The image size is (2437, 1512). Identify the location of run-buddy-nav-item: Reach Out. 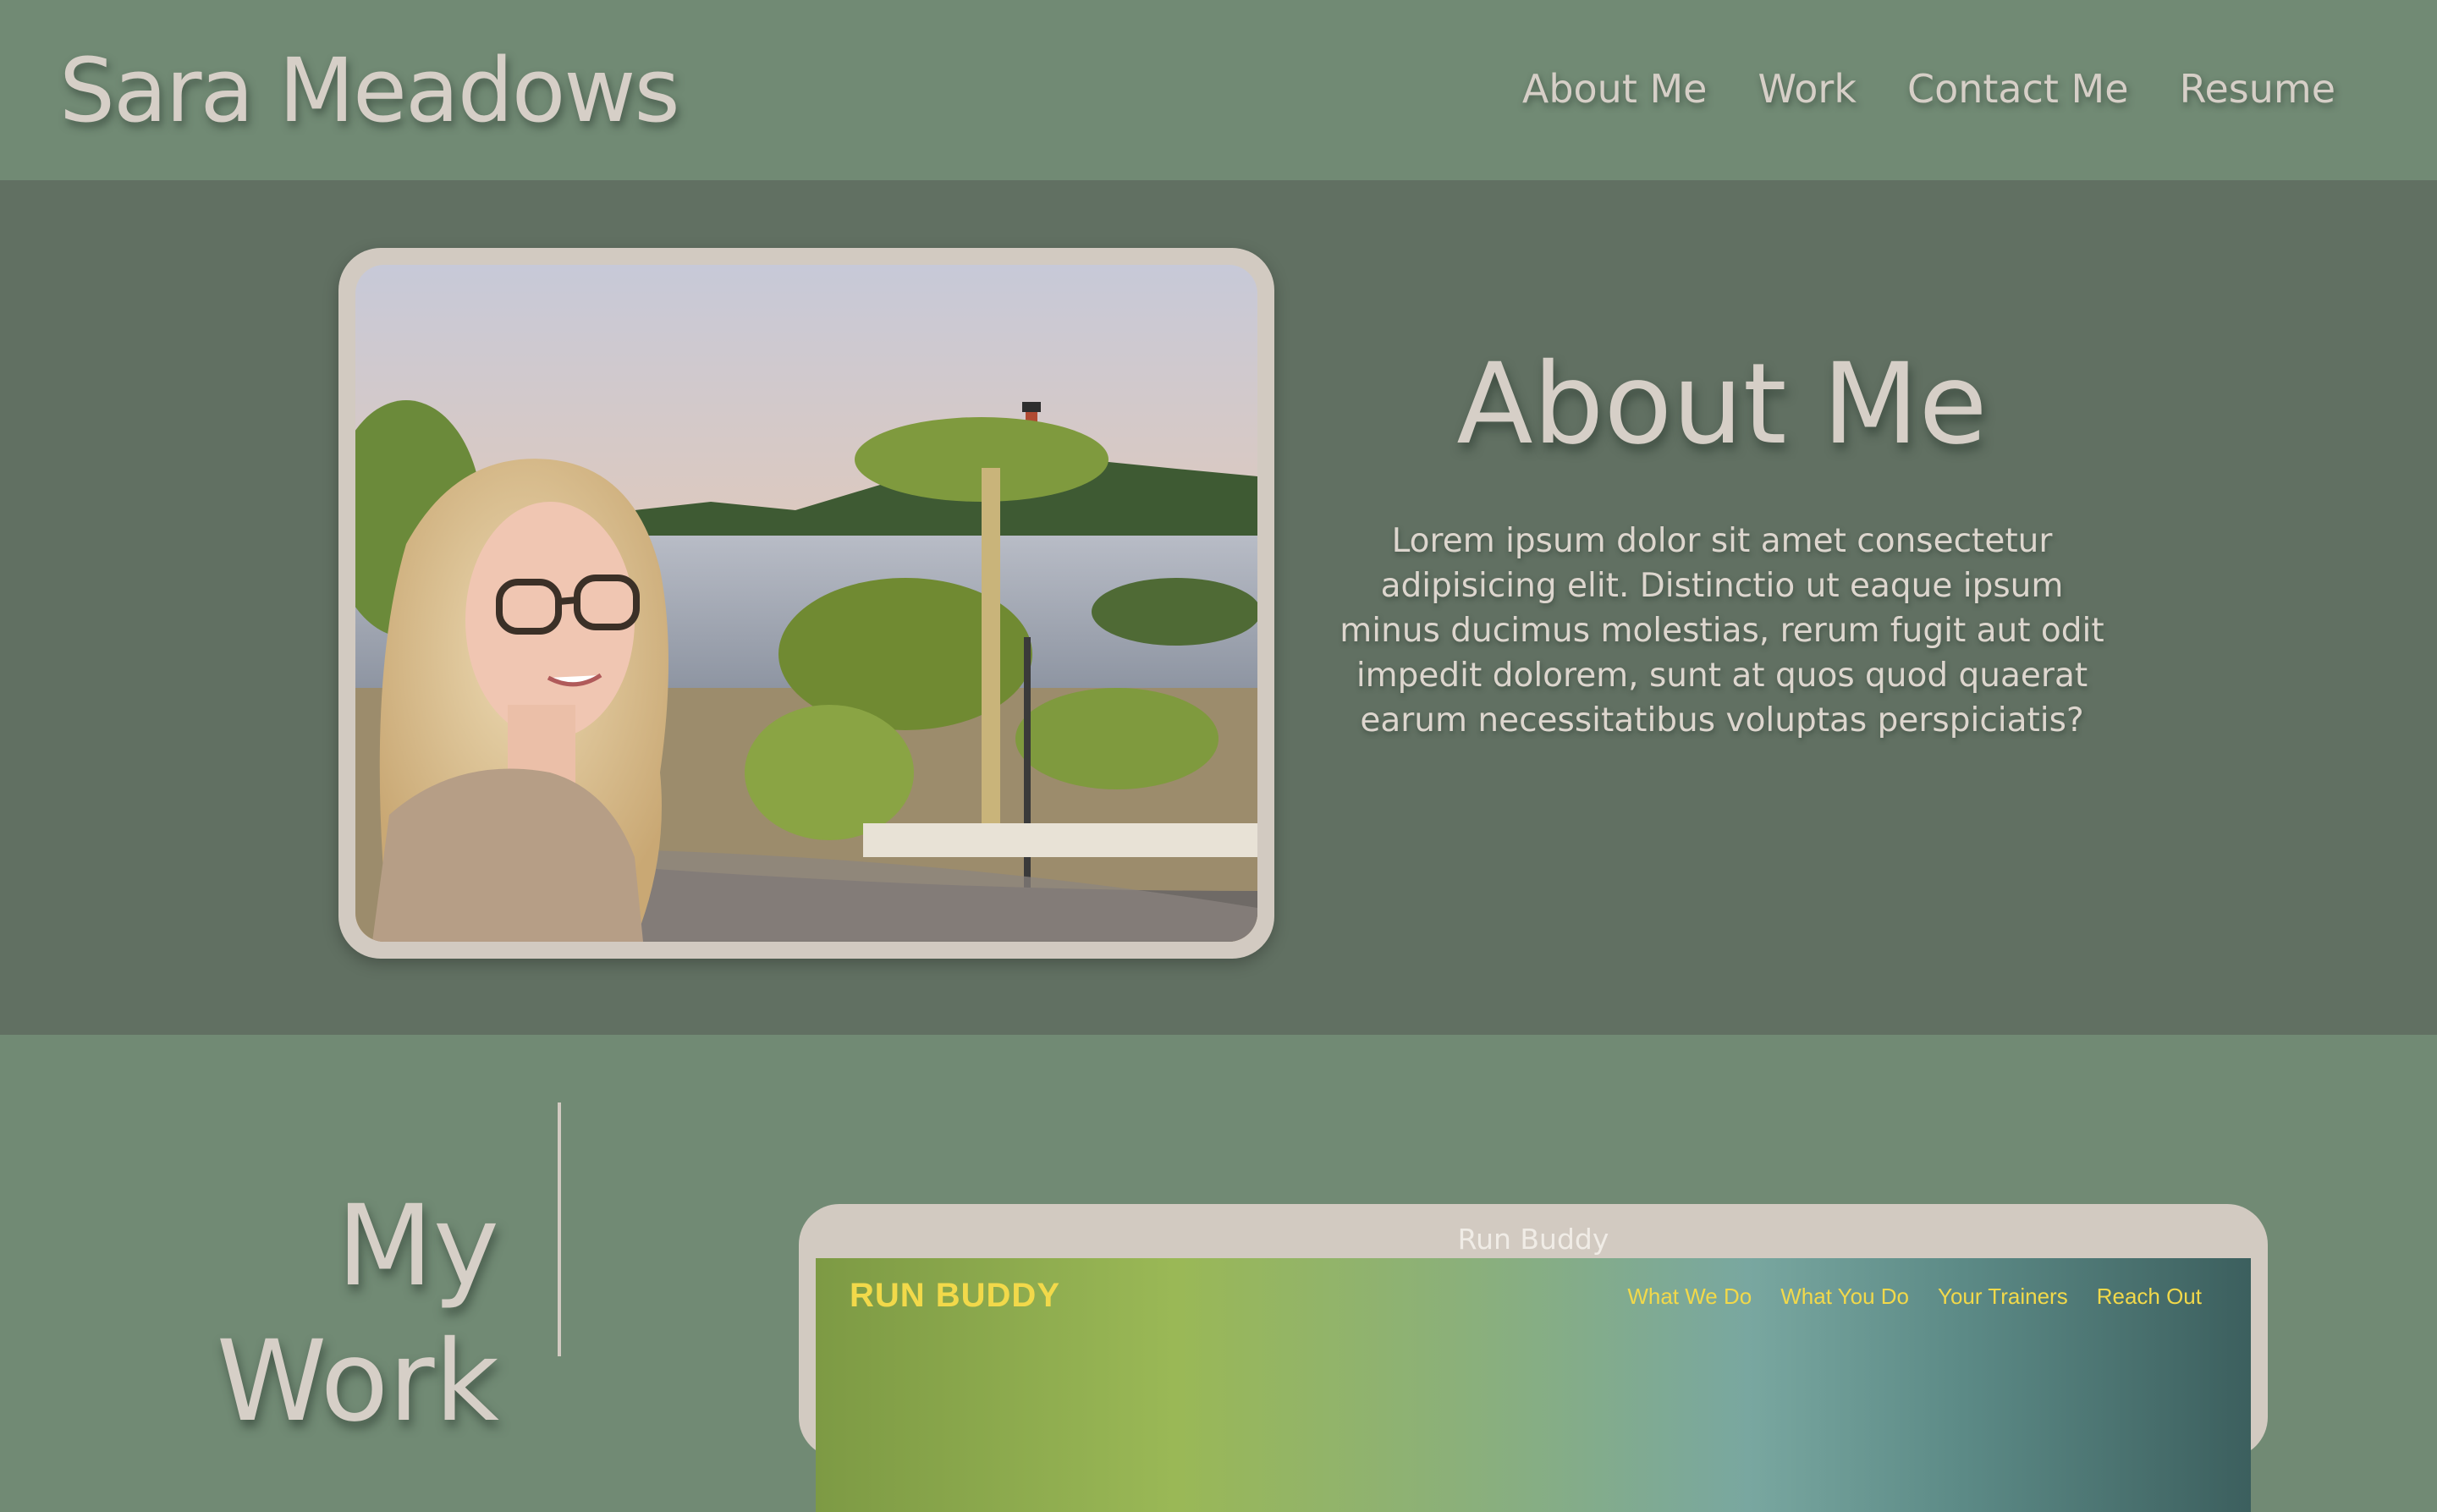
(2149, 1297).